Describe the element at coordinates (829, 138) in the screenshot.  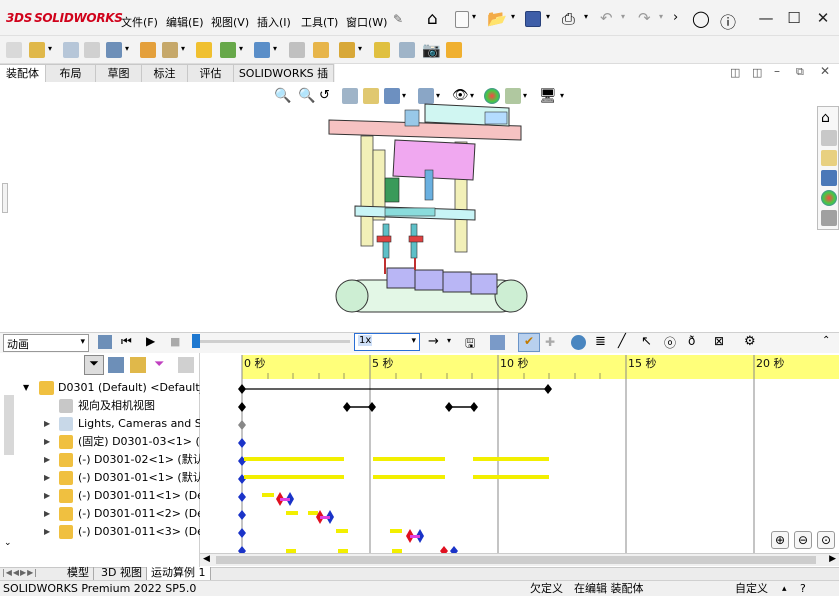
I see `design-library-icon` at that location.